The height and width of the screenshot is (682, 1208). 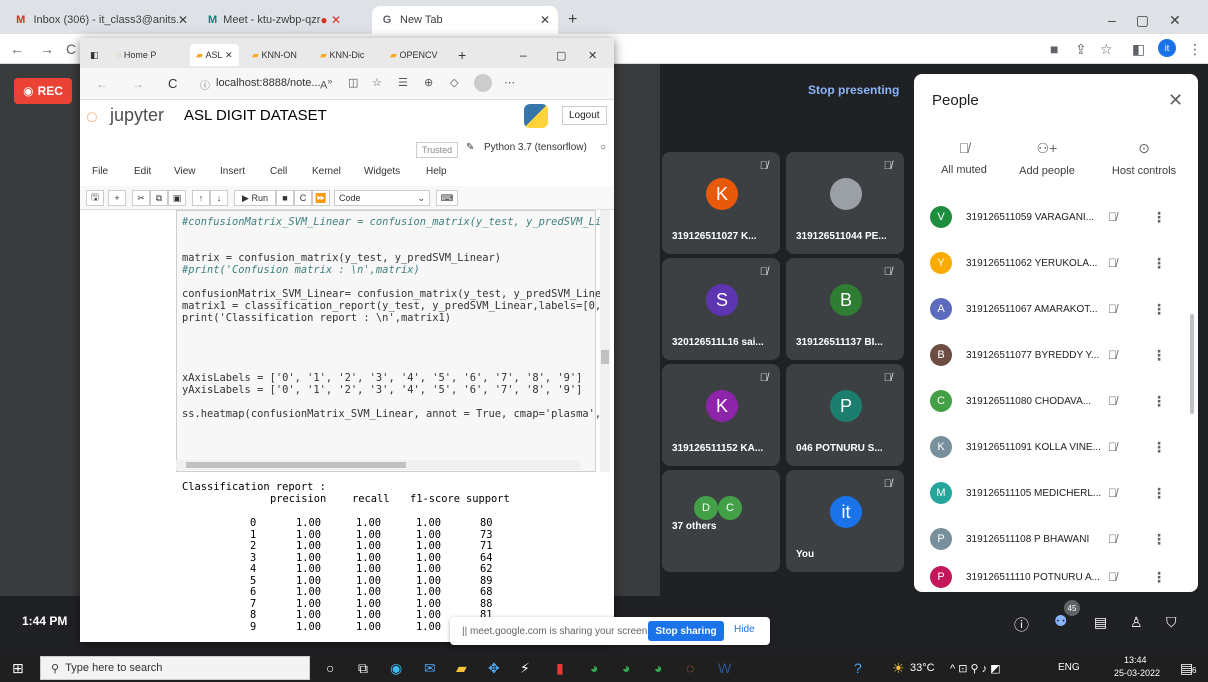 What do you see at coordinates (1056, 263) in the screenshot?
I see `people-list-item: Y 319126511062 YERUKOLA... 🎙̸ ⋮` at bounding box center [1056, 263].